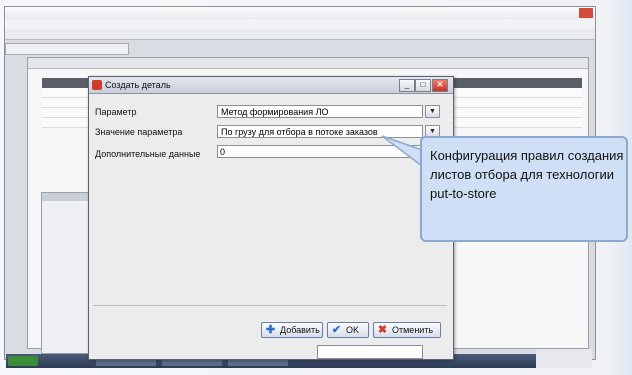  Describe the element at coordinates (97, 85) in the screenshot. I see `dialog-app-icon` at that location.